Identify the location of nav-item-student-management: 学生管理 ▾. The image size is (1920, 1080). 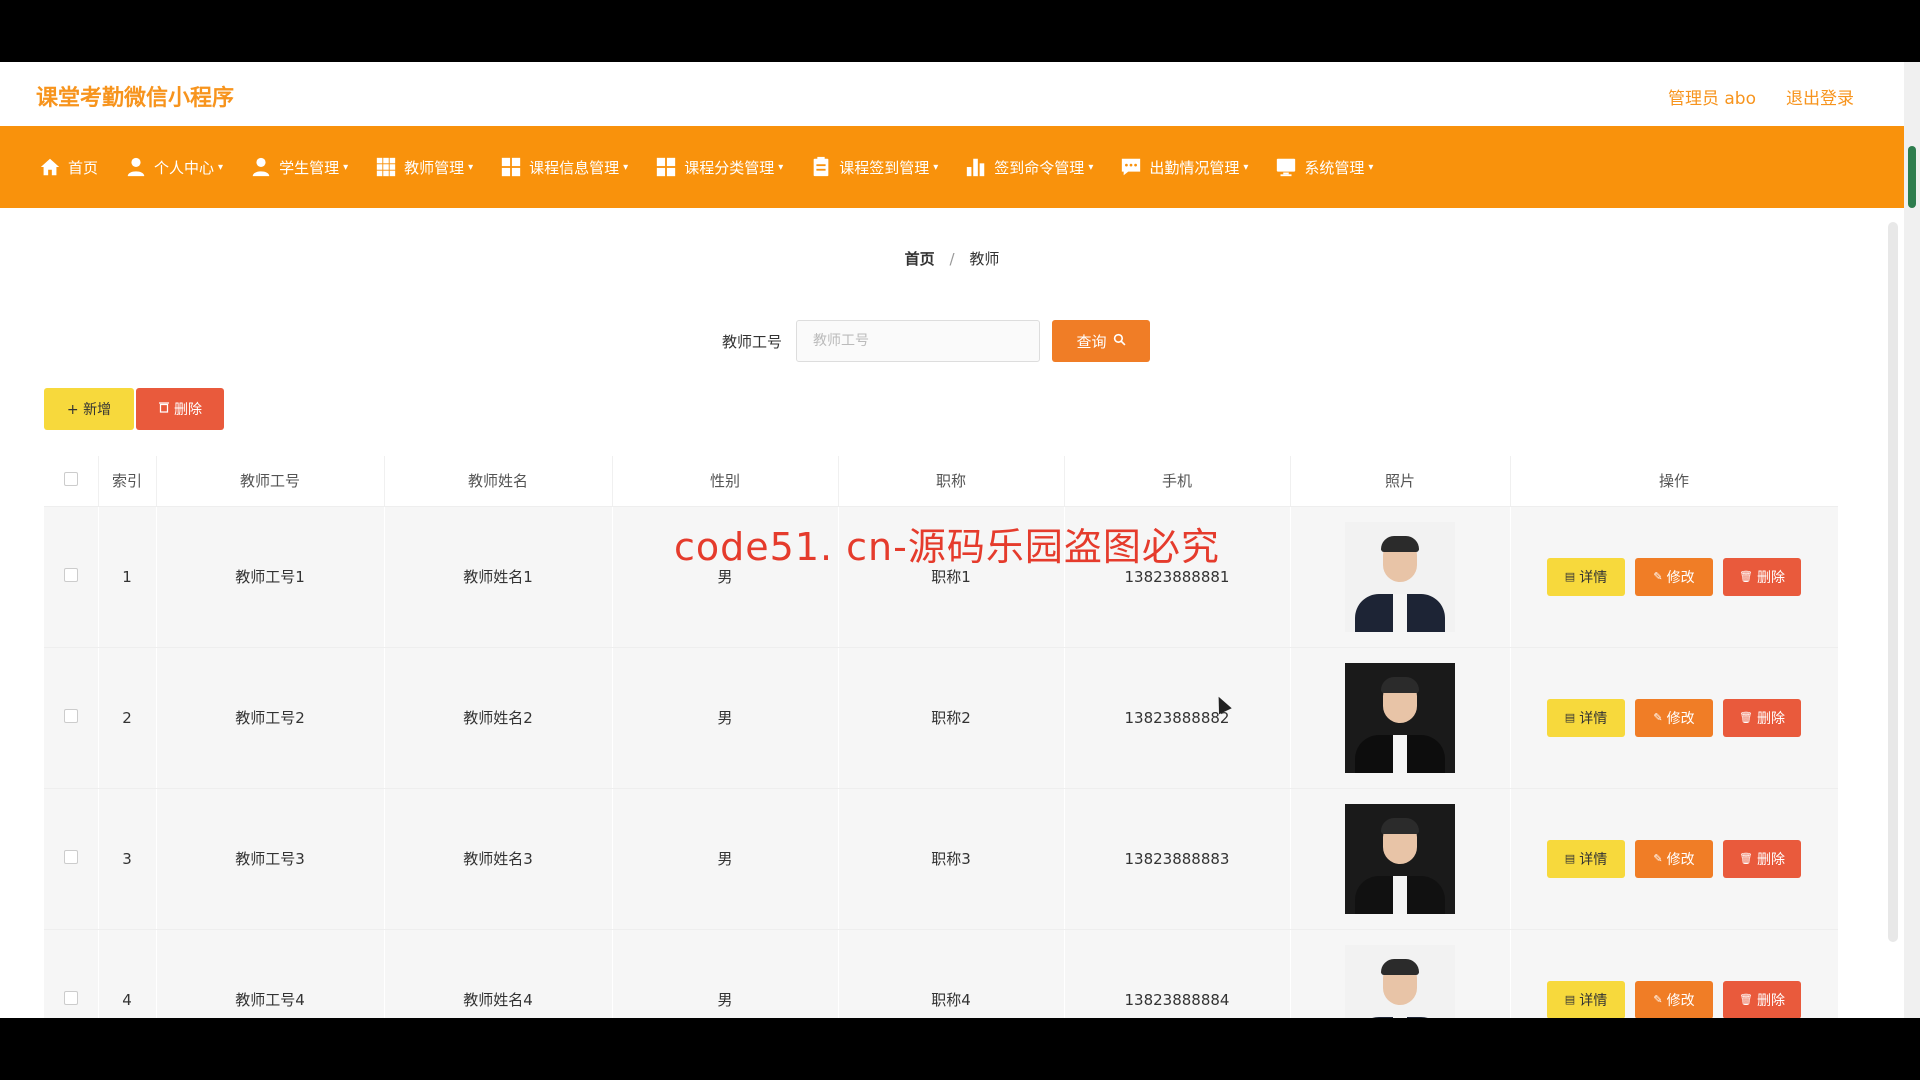
(298, 167).